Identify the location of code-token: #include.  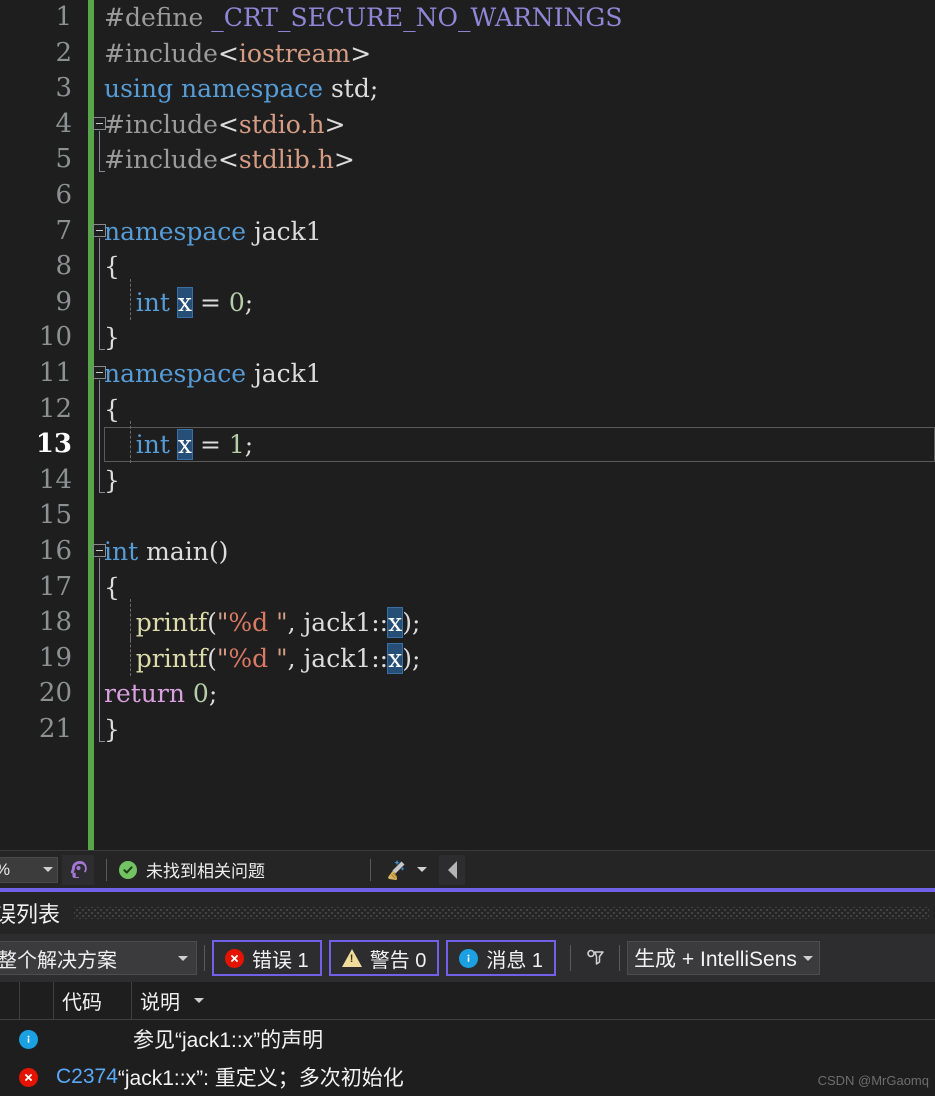
(161, 124).